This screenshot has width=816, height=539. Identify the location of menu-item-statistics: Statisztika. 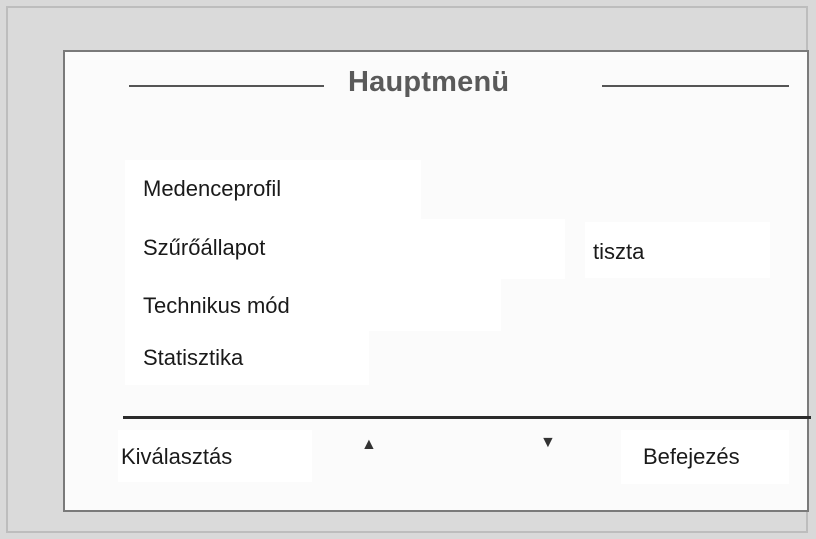
(247, 358).